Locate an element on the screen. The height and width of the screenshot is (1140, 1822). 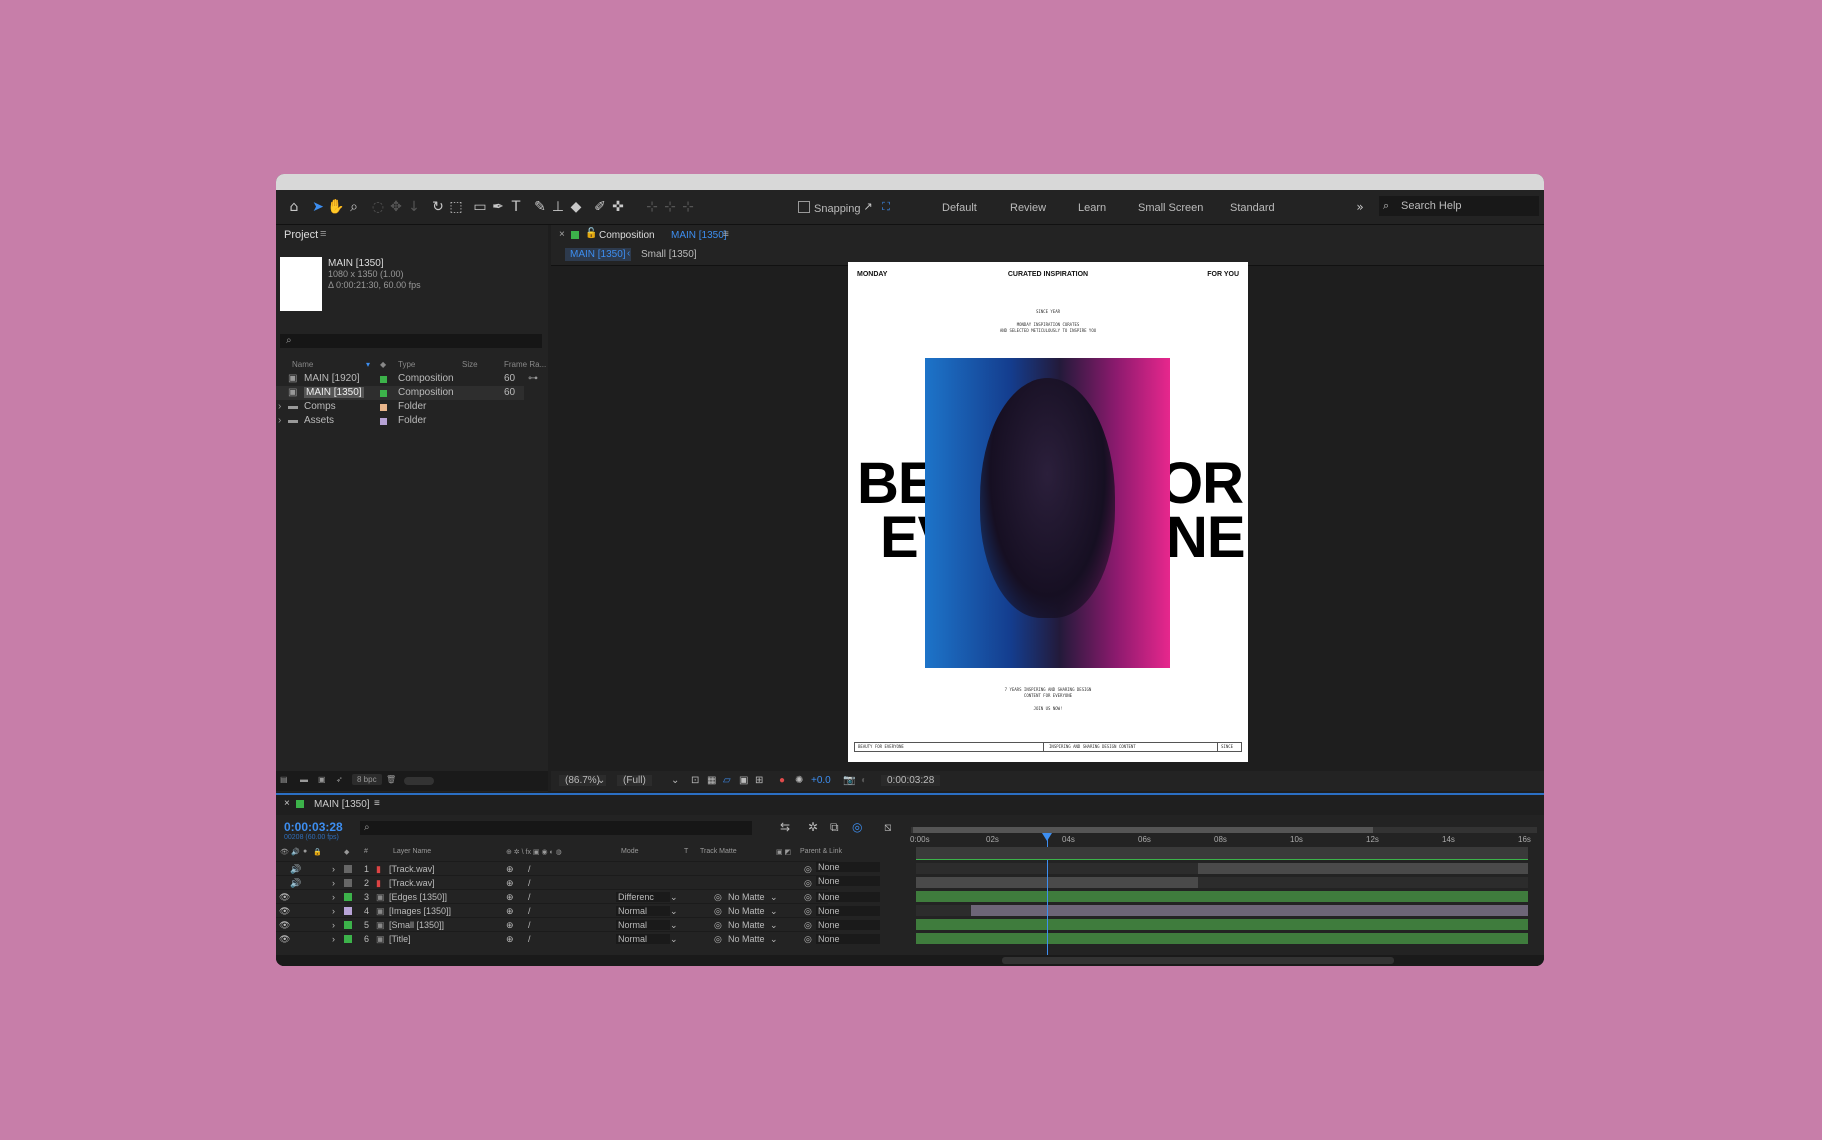
layer-name: [Track.wav] is located at coordinates (412, 883).